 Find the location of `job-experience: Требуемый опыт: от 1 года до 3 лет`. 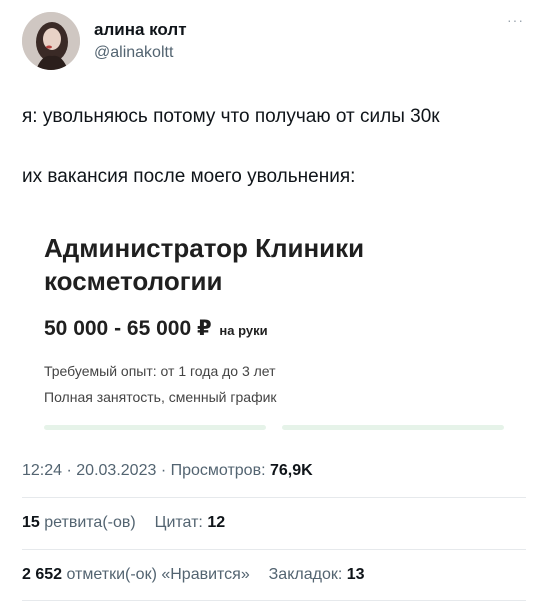

job-experience: Требуемый опыт: от 1 года до 3 лет is located at coordinates (160, 371).